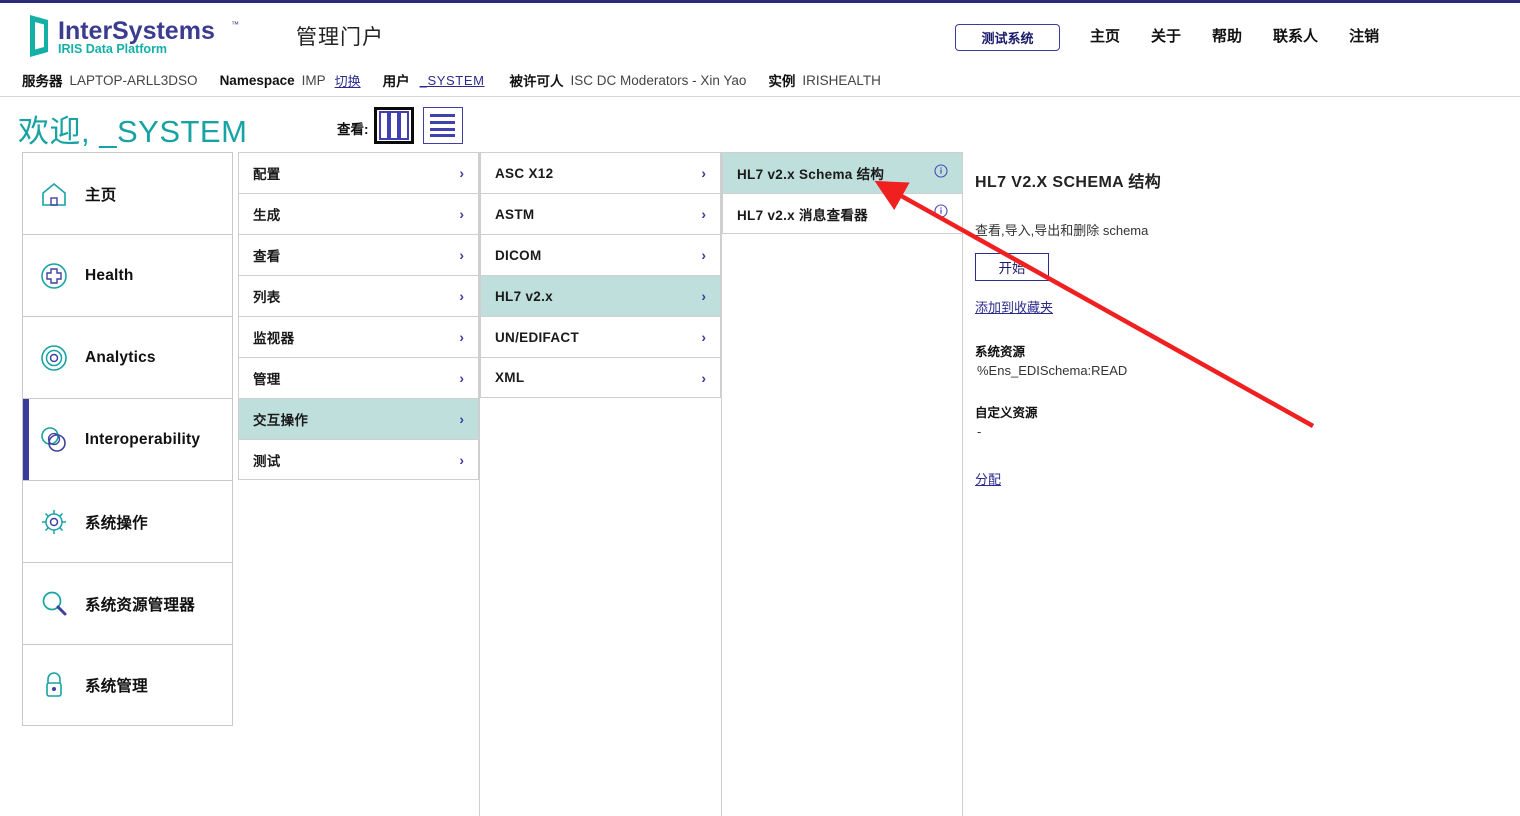  I want to click on menu-item-label: HL7 v2.x, so click(524, 296).